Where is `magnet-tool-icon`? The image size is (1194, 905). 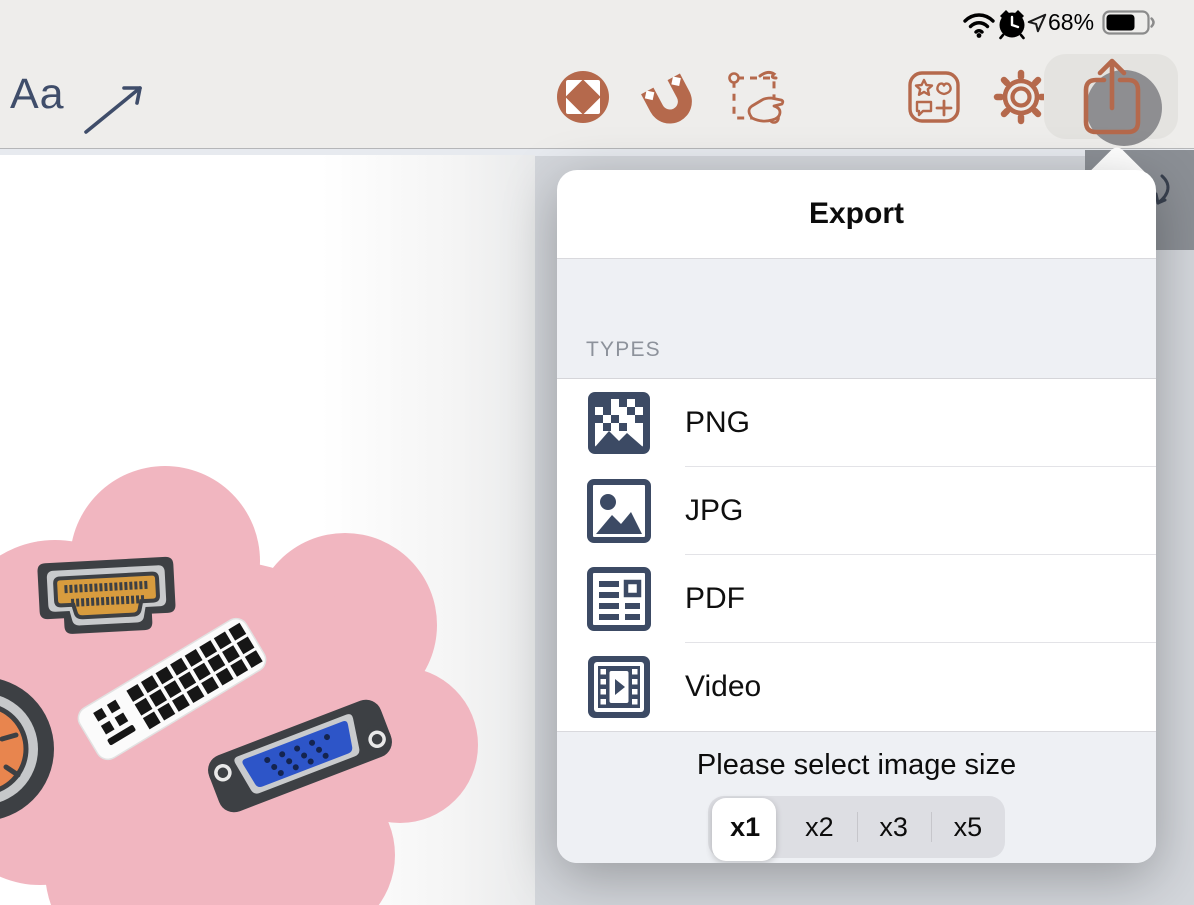 magnet-tool-icon is located at coordinates (668, 98).